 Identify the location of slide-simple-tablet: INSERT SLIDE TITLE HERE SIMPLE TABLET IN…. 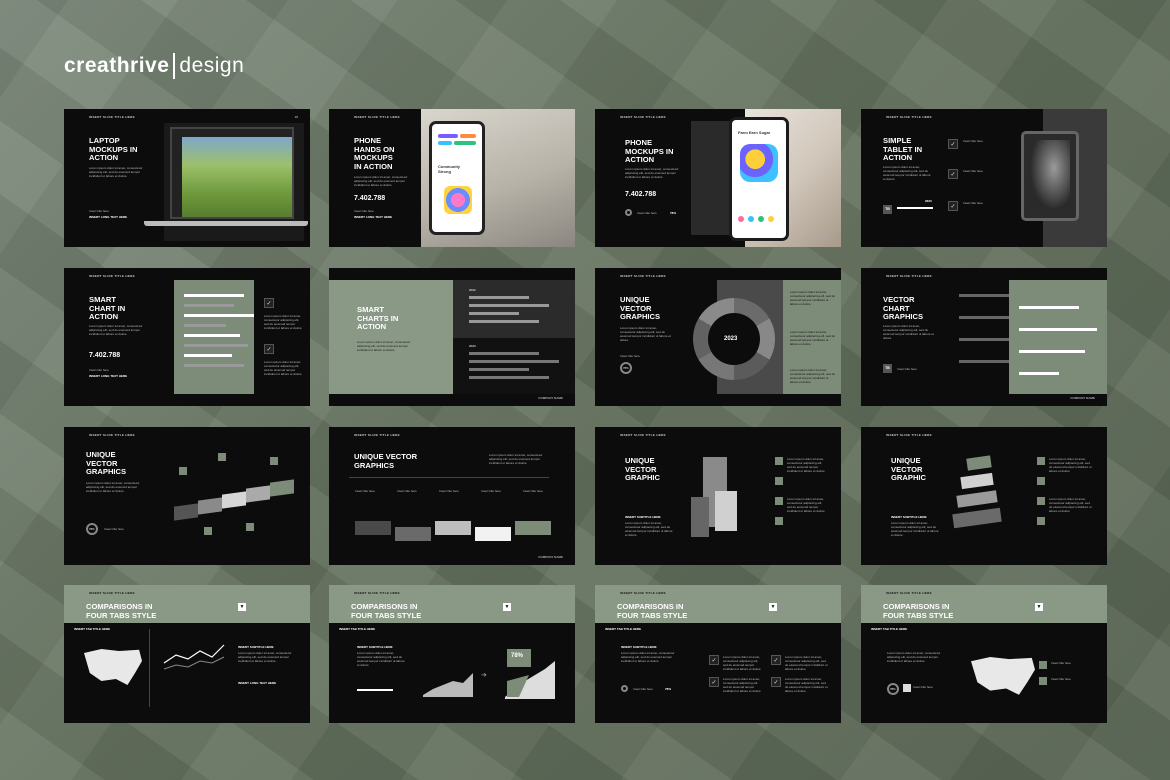
(984, 178).